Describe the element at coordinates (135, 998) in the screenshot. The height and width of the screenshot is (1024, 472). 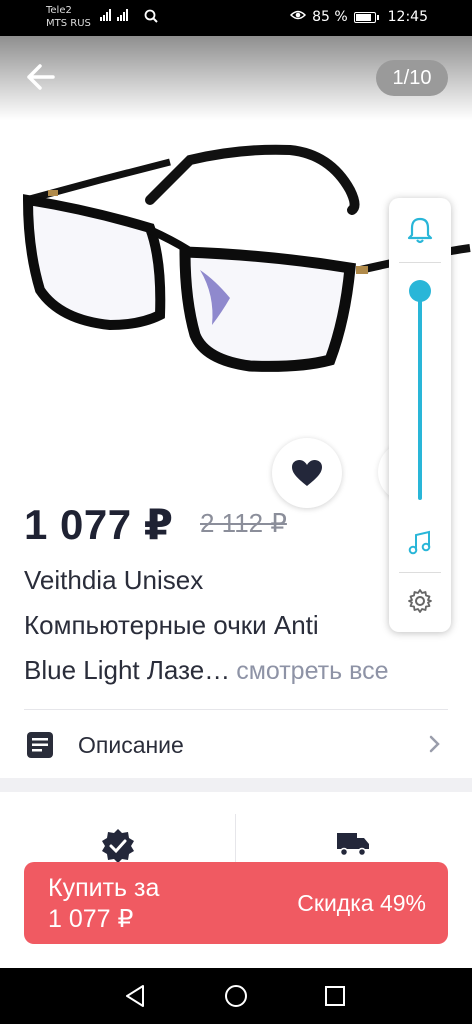
I see `nav-back-icon` at that location.